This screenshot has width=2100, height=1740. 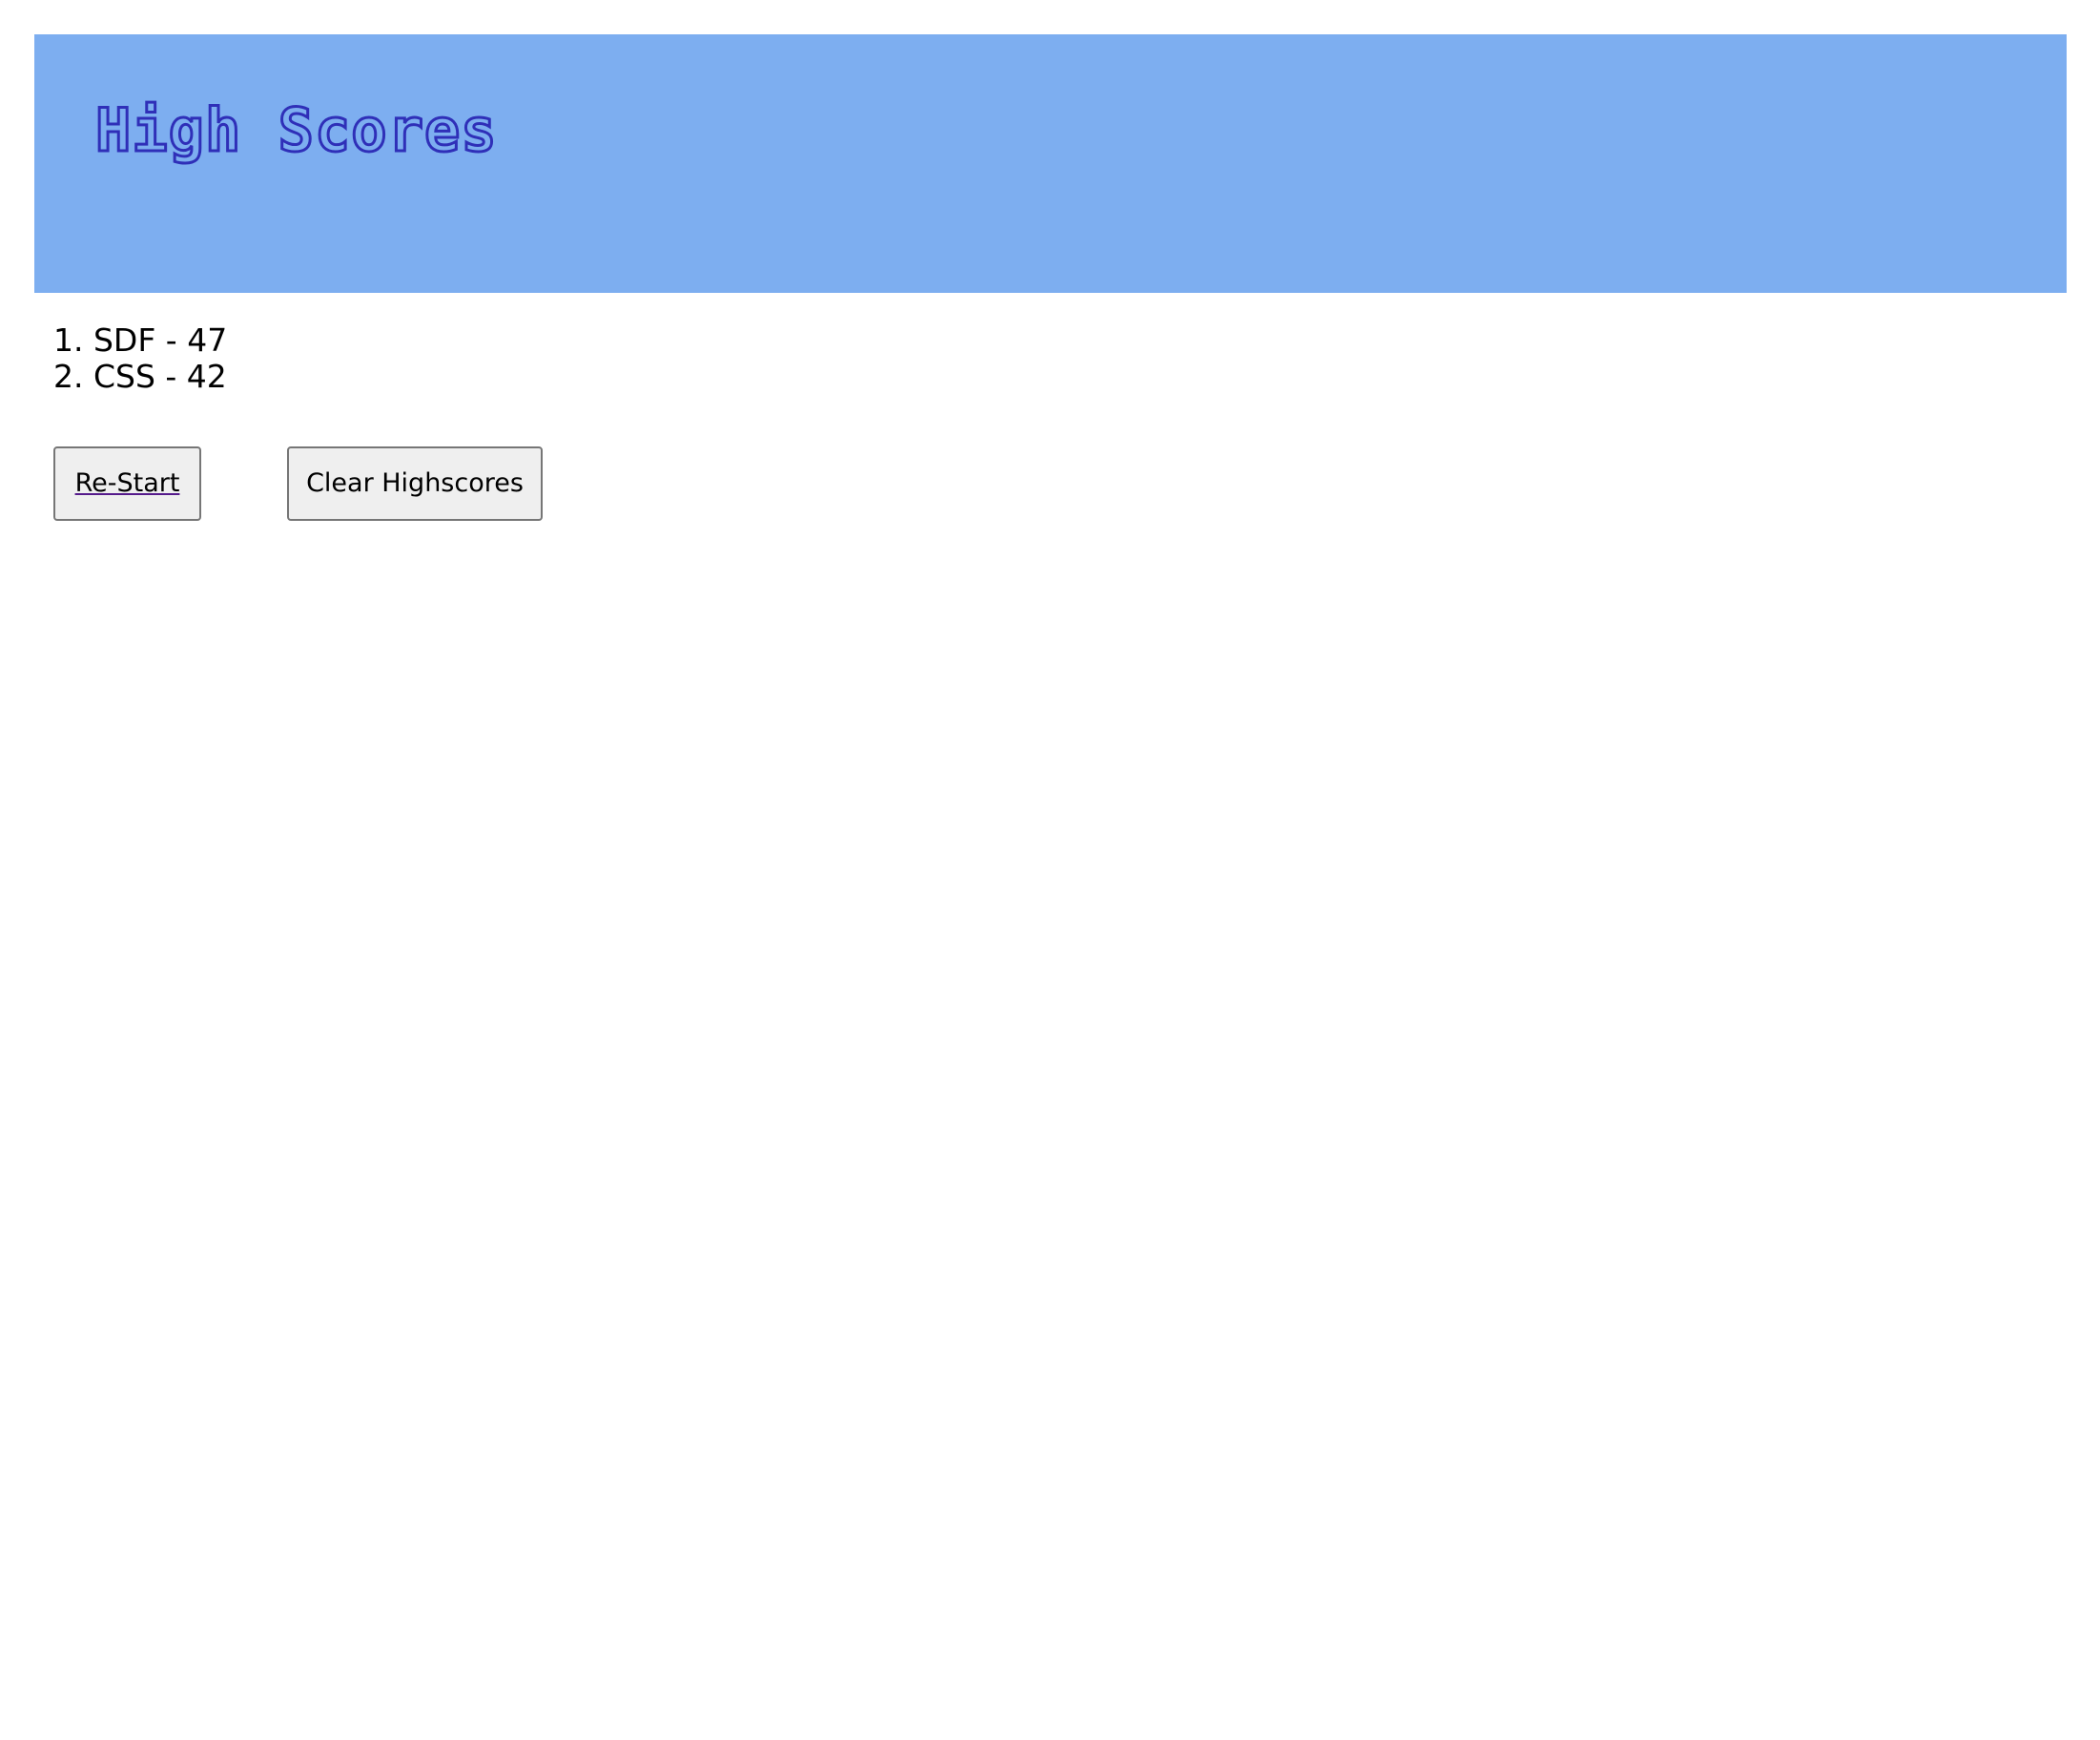 I want to click on page-title: High Scores, so click(x=296, y=130).